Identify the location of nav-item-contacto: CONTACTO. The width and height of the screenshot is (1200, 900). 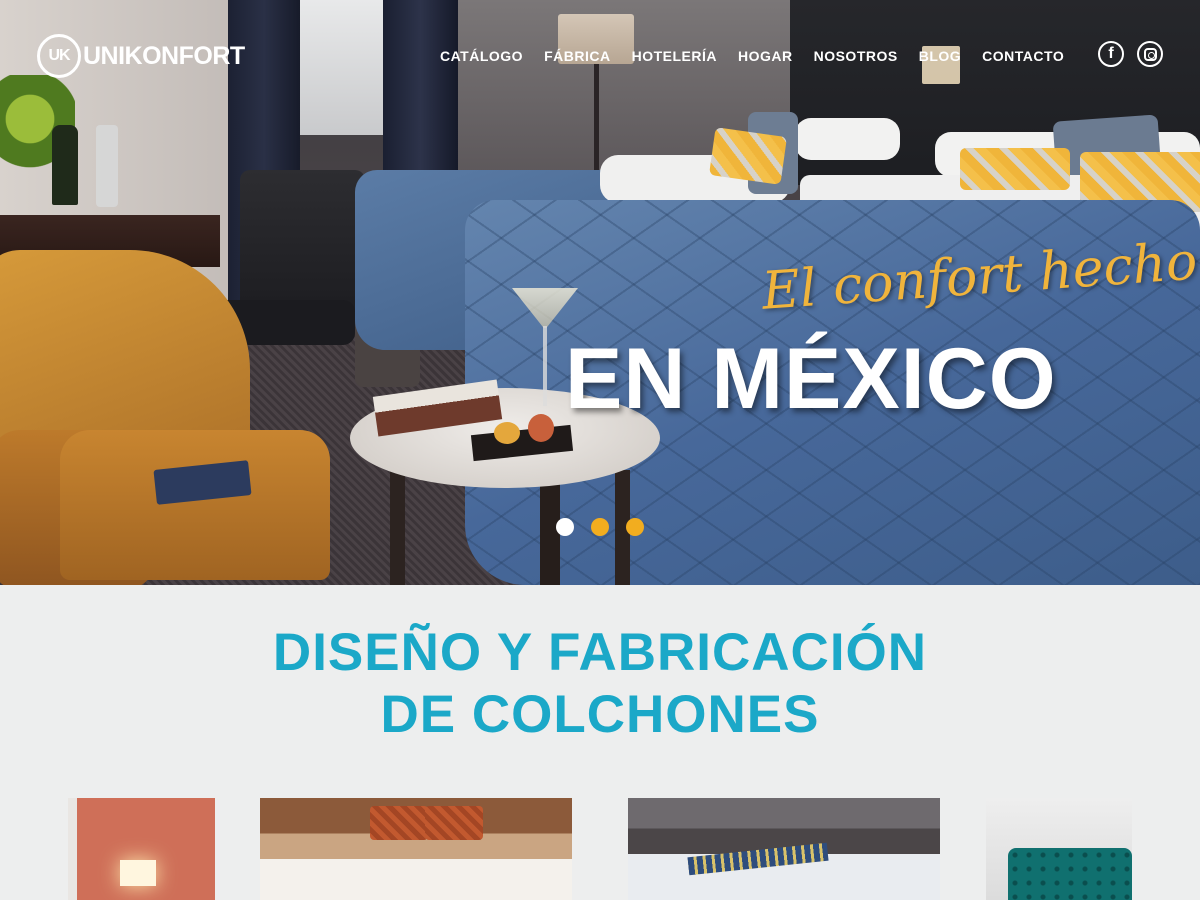
(1023, 56).